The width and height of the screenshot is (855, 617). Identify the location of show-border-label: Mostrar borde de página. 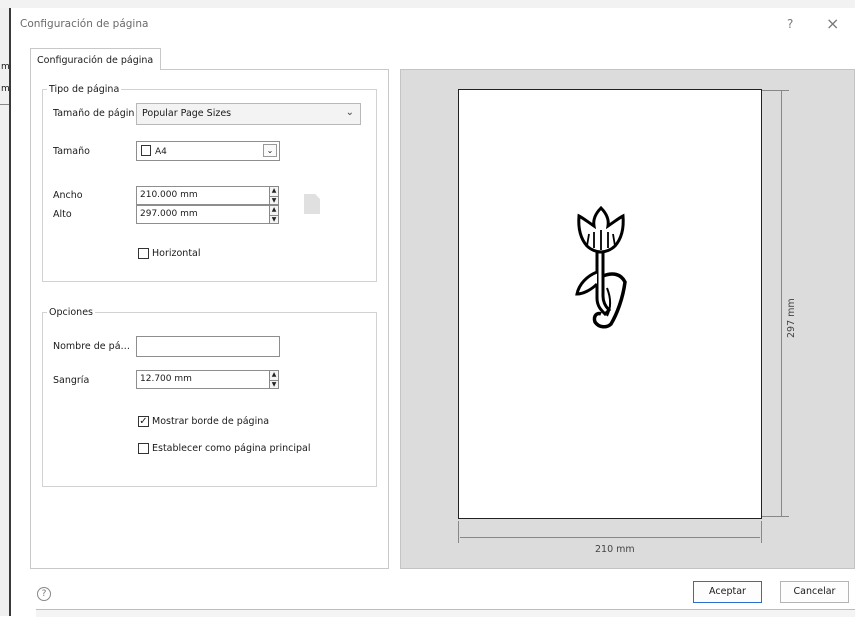
(211, 421).